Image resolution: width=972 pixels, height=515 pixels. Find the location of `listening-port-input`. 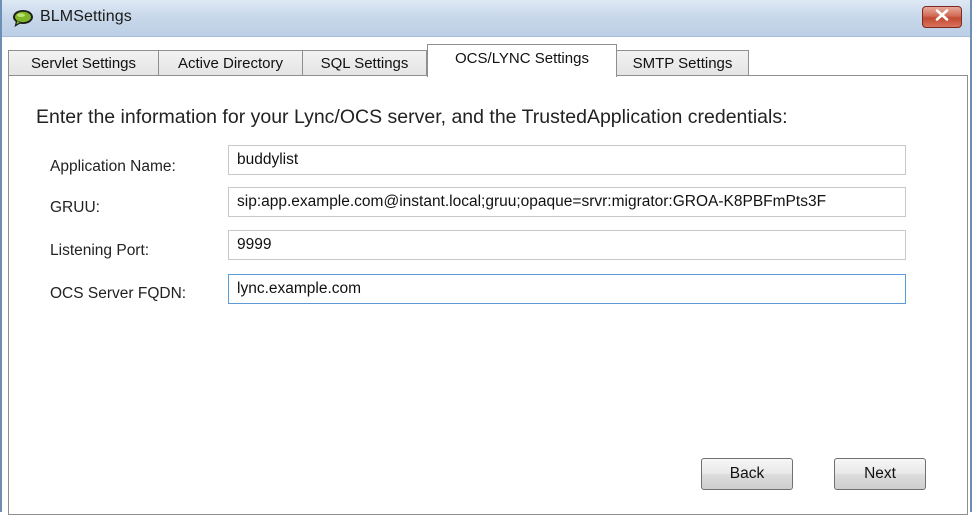

listening-port-input is located at coordinates (567, 245).